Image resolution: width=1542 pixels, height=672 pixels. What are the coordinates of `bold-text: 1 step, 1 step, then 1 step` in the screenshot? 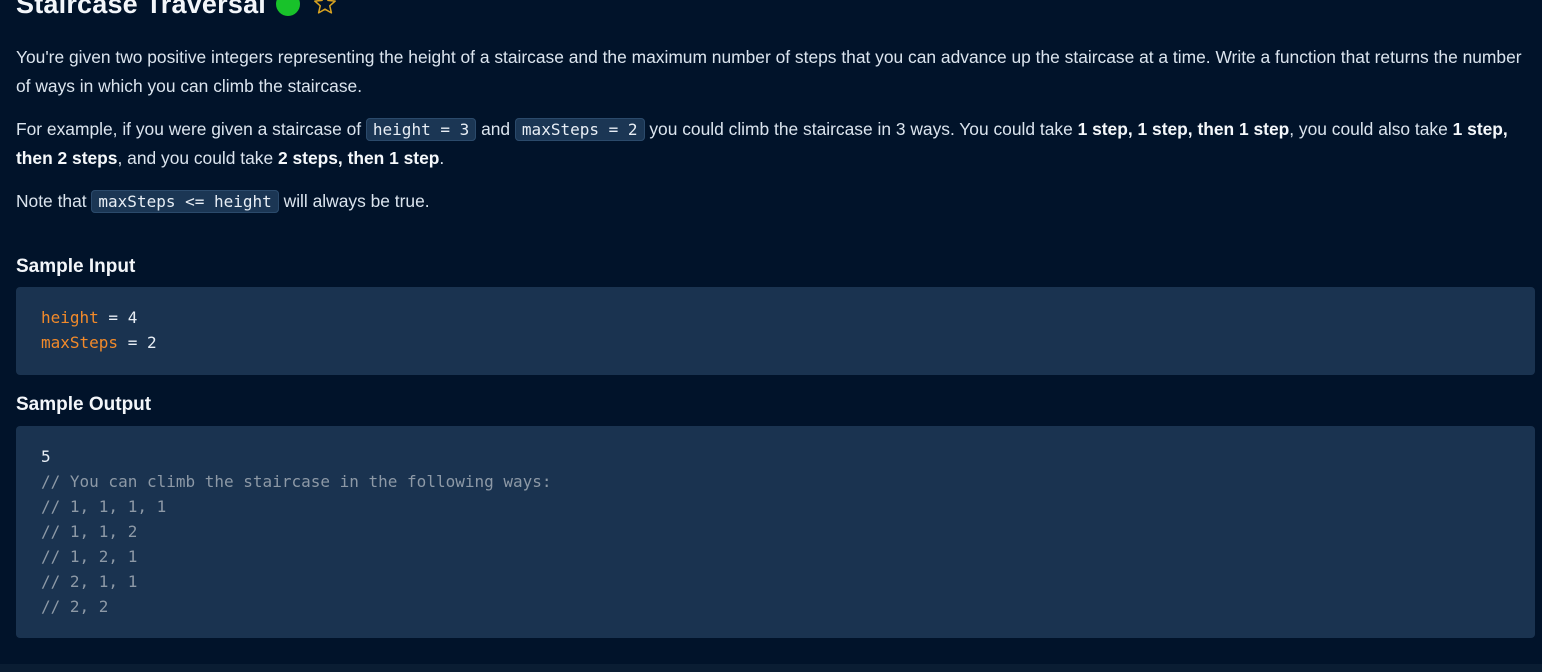 It's located at (1183, 129).